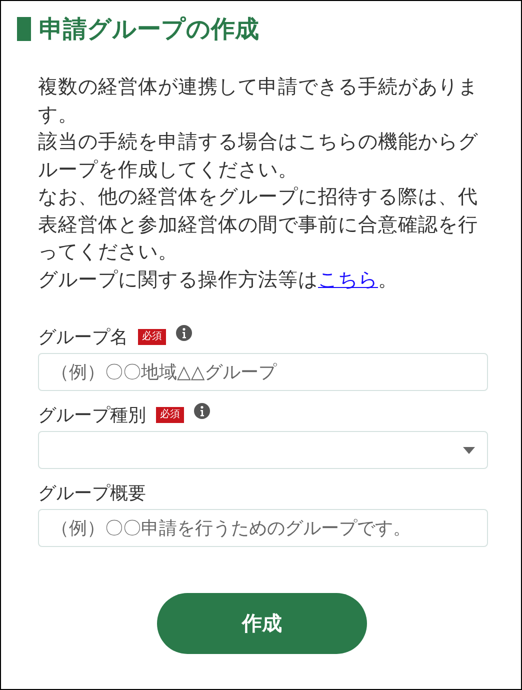 This screenshot has height=690, width=522. Describe the element at coordinates (92, 415) in the screenshot. I see `field-label: グループ種別` at that location.